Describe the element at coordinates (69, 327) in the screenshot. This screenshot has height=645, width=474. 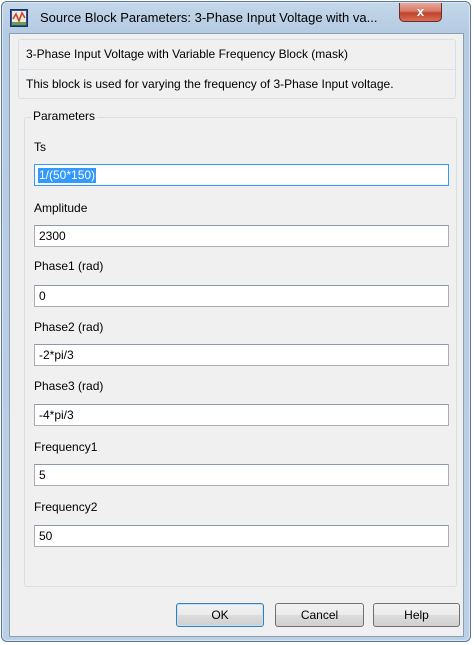
I see `phase2-label: Phase2 (rad)` at that location.